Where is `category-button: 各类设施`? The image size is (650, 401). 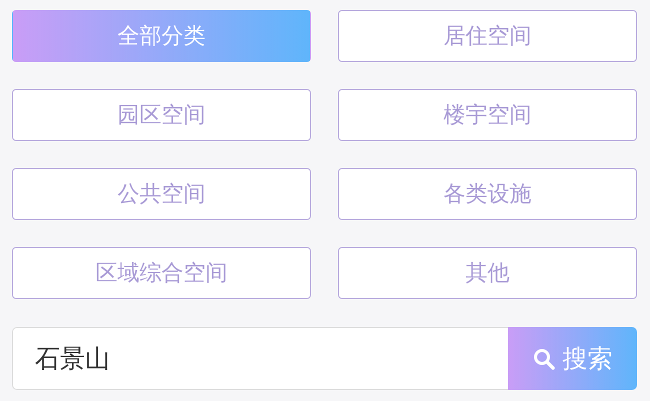 category-button: 各类设施 is located at coordinates (487, 194).